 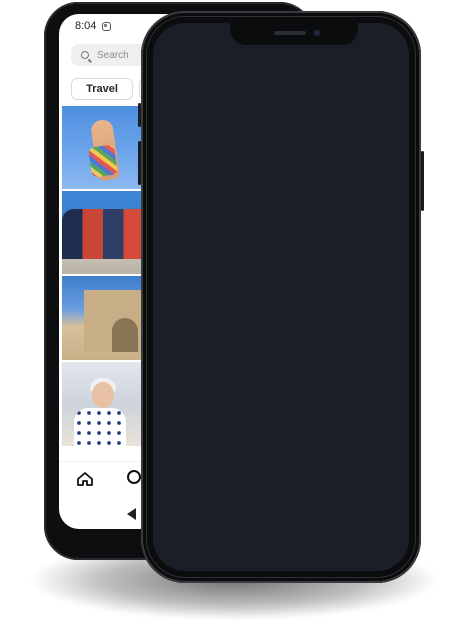 I want to click on home-icon, so click(x=85, y=479).